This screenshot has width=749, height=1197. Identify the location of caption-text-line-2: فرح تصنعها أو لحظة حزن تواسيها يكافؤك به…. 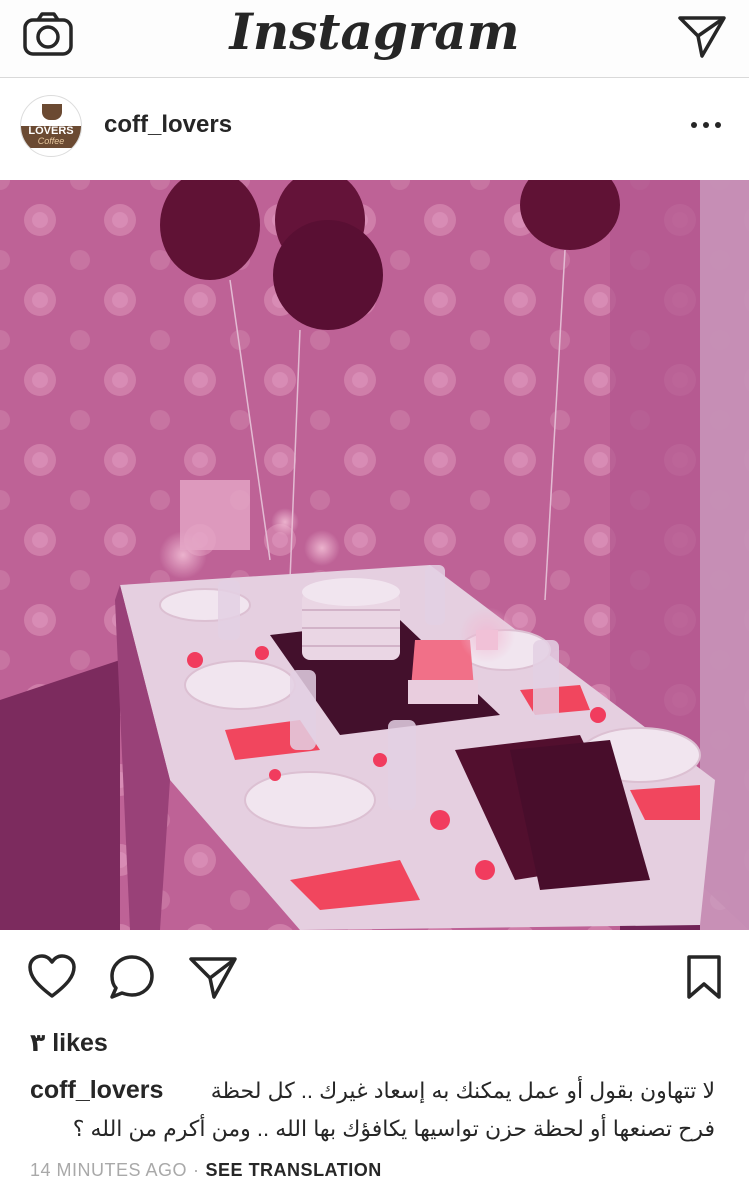
(393, 1128).